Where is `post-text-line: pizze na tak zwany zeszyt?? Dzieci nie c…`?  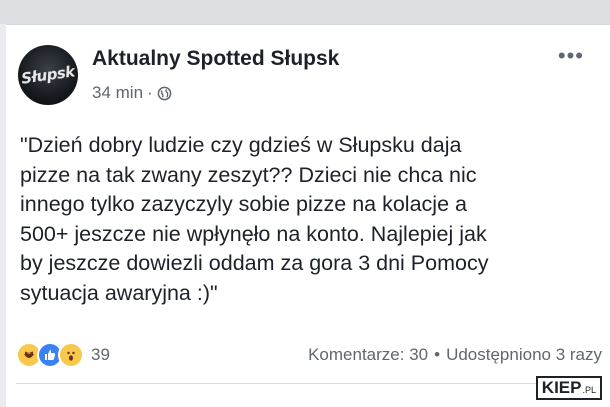
post-text-line: pizze na tak zwany zeszyt?? Dzieci nie c… is located at coordinates (248, 174).